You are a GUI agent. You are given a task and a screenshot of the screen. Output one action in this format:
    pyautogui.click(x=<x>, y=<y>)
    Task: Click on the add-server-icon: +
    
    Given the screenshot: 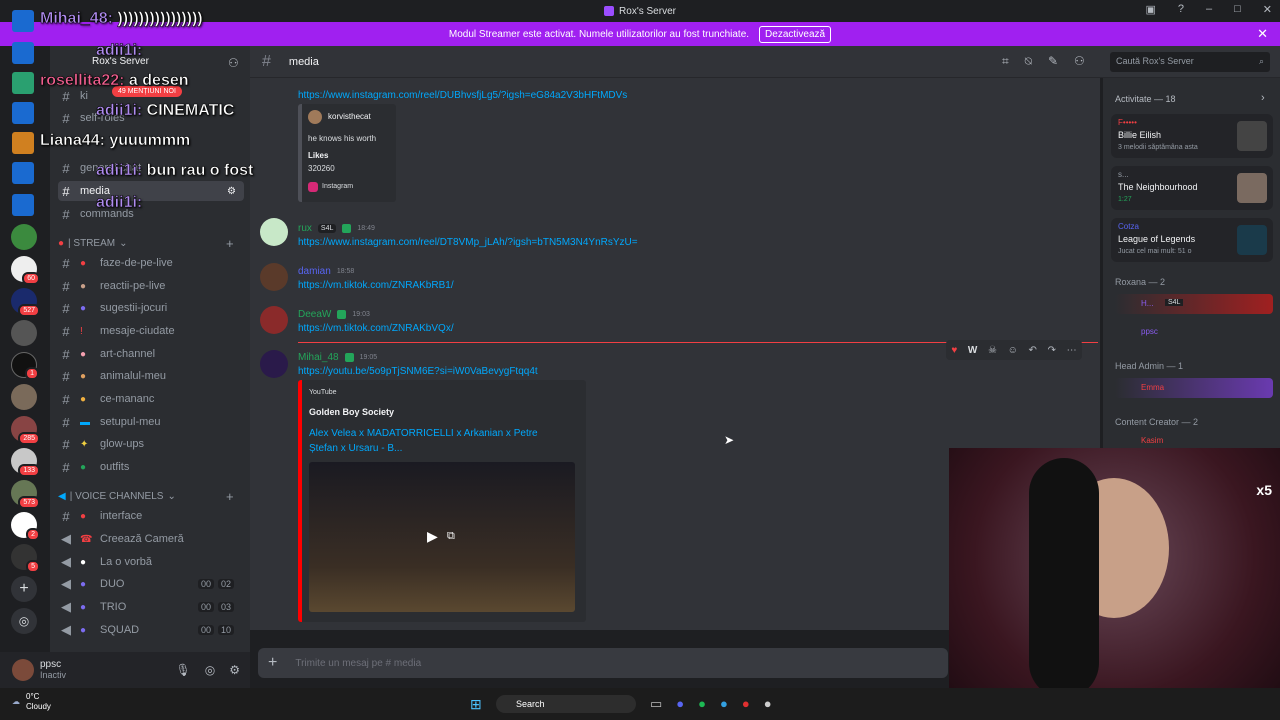 What is the action you would take?
    pyautogui.click(x=24, y=589)
    